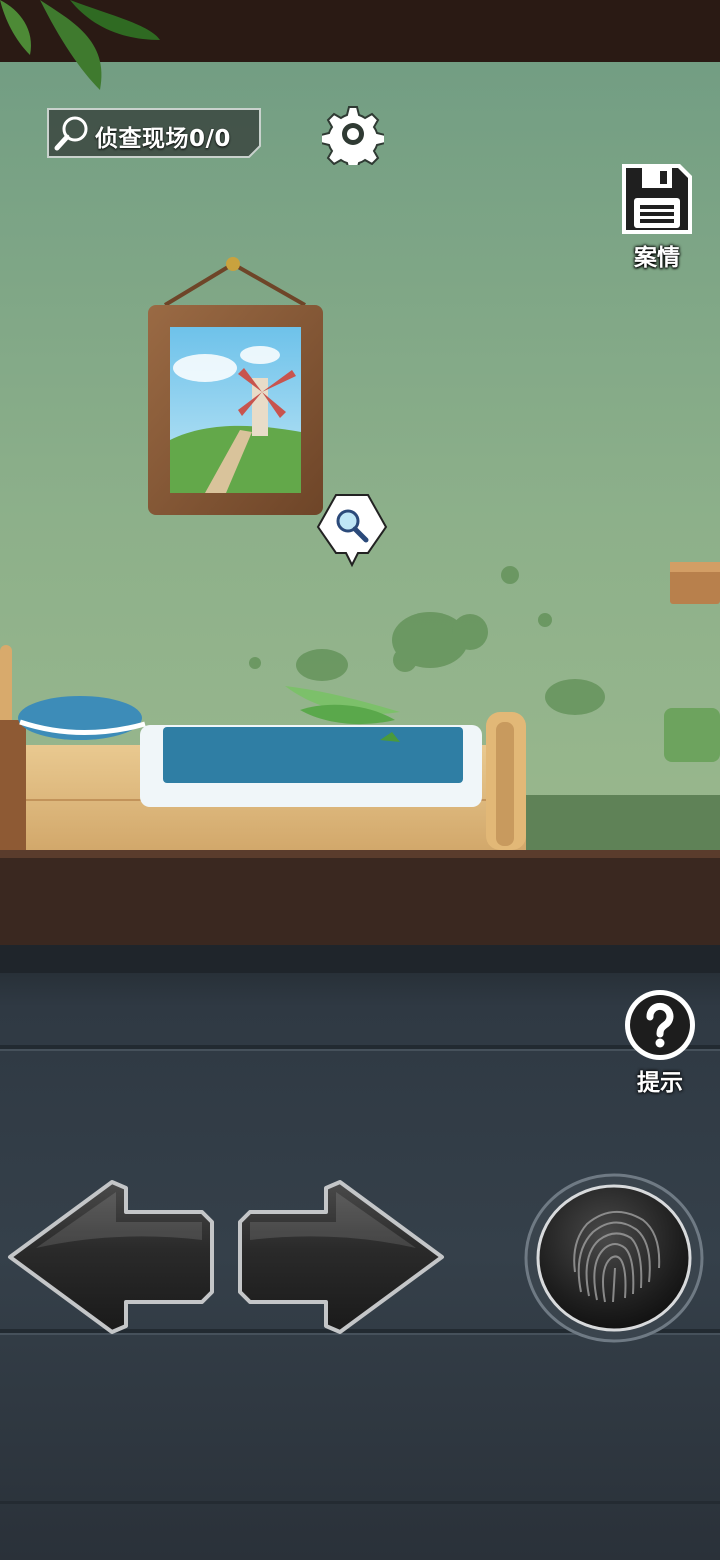 This screenshot has width=720, height=1560. What do you see at coordinates (341, 1257) in the screenshot?
I see `arrow-right-icon` at bounding box center [341, 1257].